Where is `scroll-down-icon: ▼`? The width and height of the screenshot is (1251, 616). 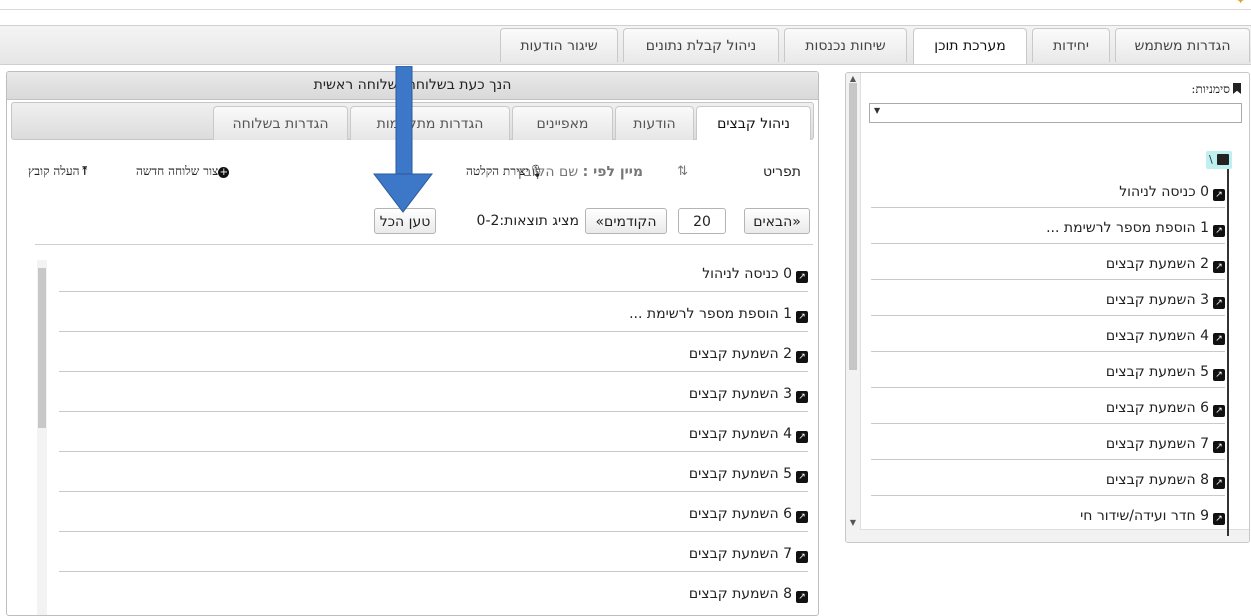
scroll-down-icon: ▼ is located at coordinates (853, 523).